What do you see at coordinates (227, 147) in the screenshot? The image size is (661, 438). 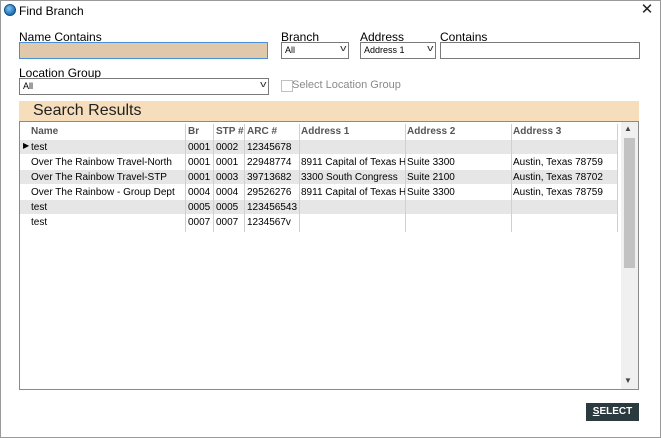 I see `cell-stp: 0002` at bounding box center [227, 147].